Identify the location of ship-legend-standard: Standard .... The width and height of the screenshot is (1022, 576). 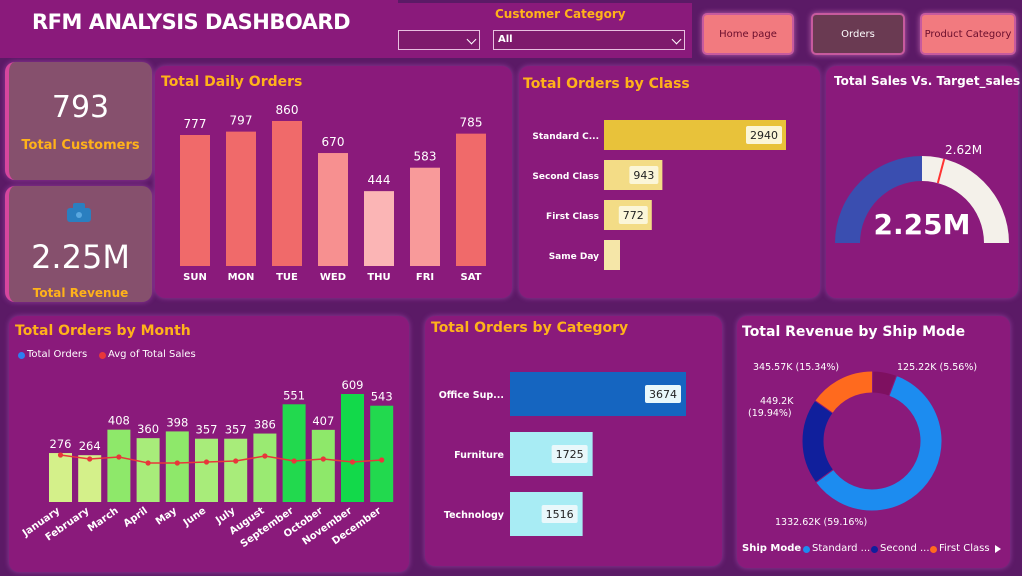
(841, 548).